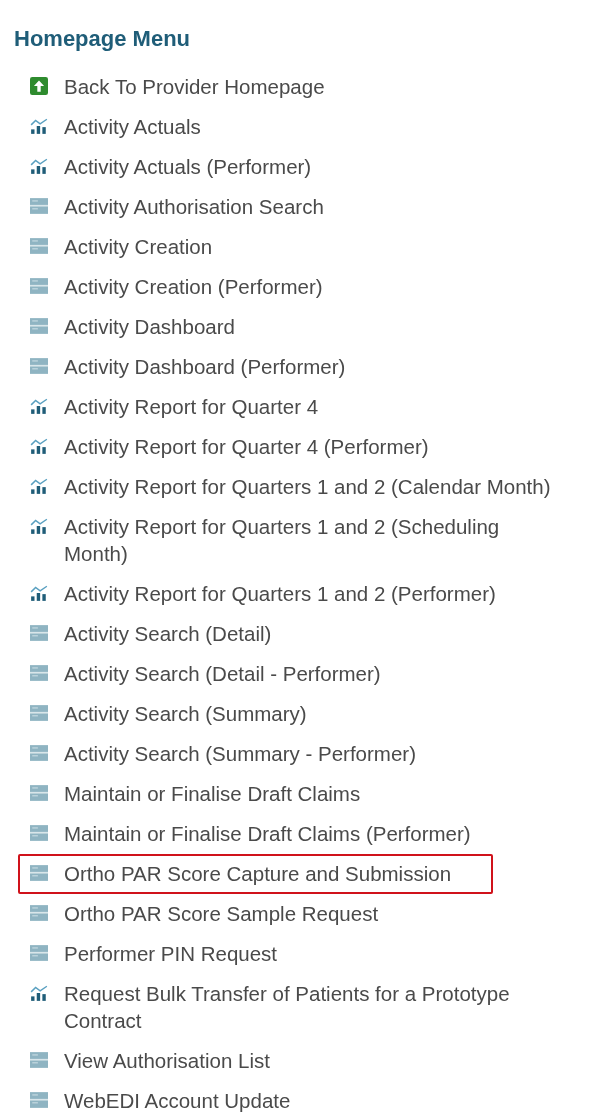 The image size is (594, 1120). Describe the element at coordinates (149, 326) in the screenshot. I see `menu-link: Activity Dashboard` at that location.